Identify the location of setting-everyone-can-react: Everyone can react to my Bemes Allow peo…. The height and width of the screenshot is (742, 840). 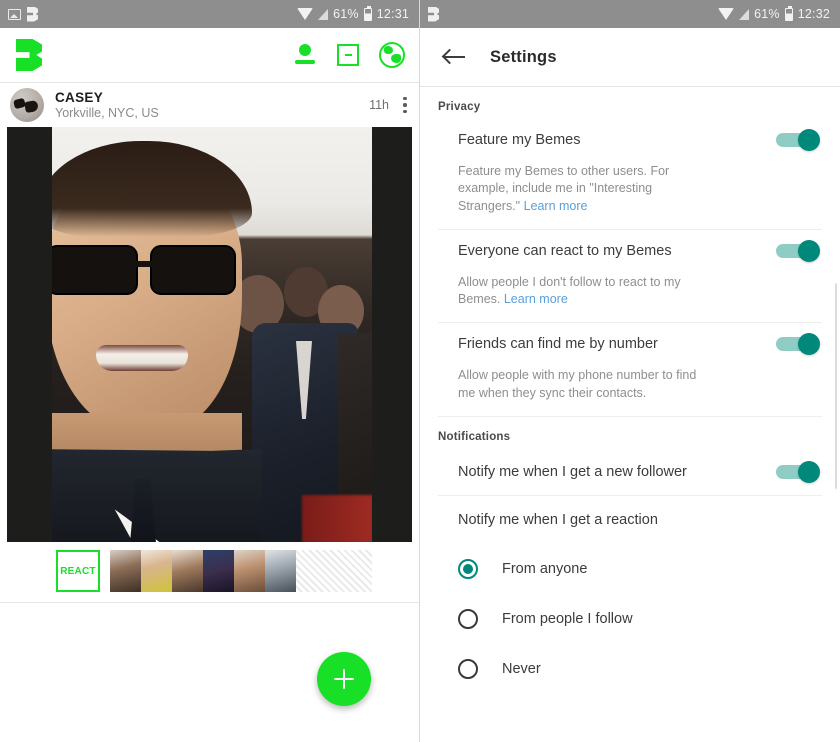
(630, 276).